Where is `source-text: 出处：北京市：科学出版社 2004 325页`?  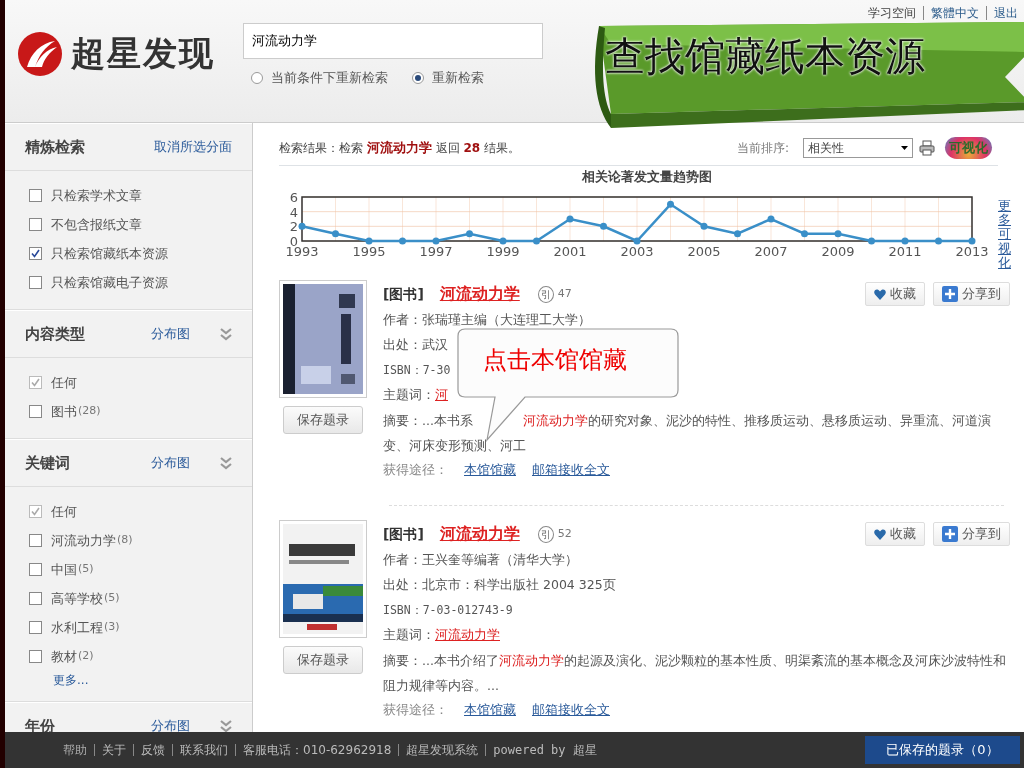
source-text: 出处：北京市：科学出版社 2004 325页 is located at coordinates (499, 585).